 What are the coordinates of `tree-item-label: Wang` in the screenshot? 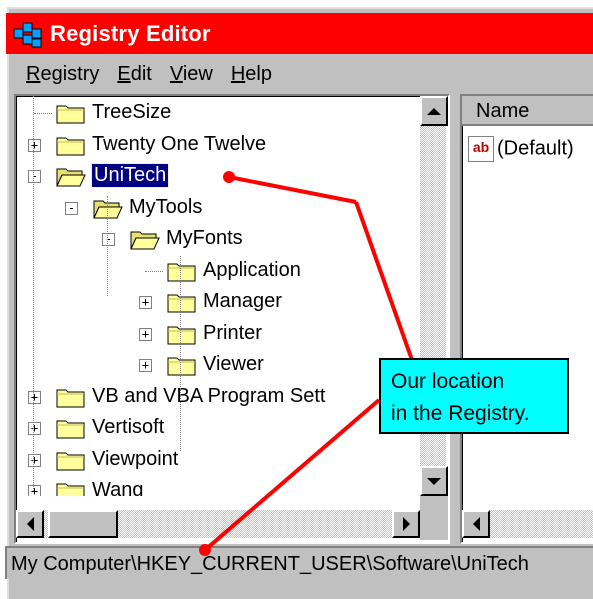 It's located at (118, 487).